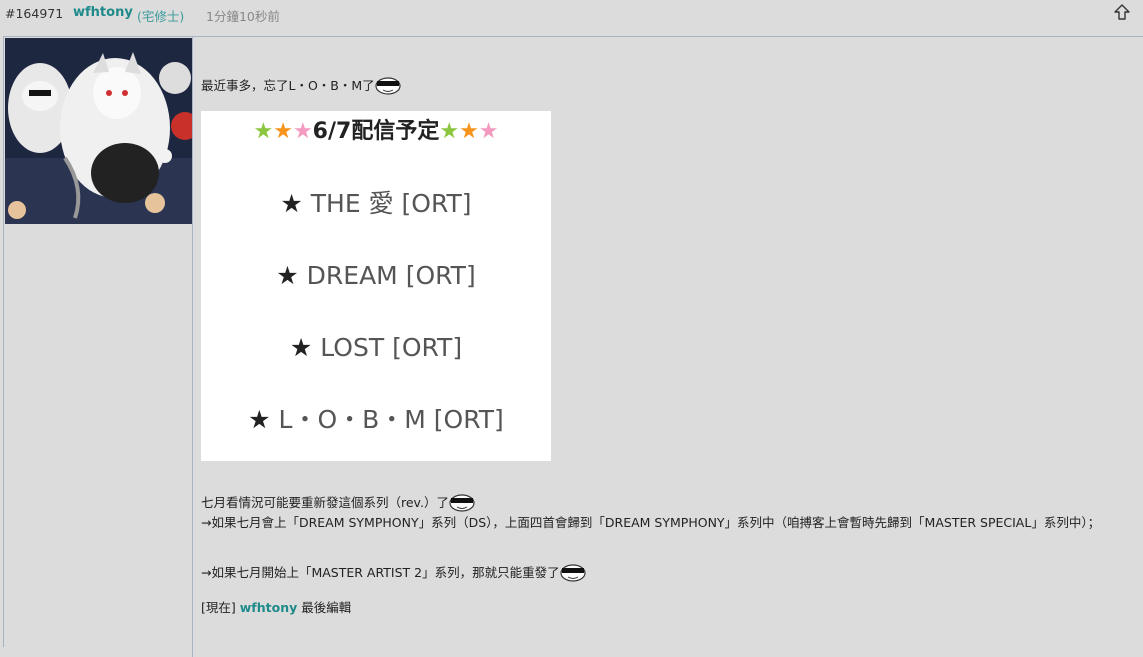 This screenshot has height=657, width=1143. What do you see at coordinates (376, 131) in the screenshot?
I see `schedule-title: ★★★6/7配信予定★★★` at bounding box center [376, 131].